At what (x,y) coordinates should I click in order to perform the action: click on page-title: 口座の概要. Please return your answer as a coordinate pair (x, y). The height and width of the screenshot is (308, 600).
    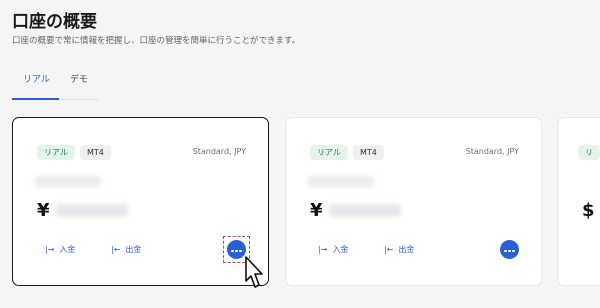
    Looking at the image, I should click on (54, 22).